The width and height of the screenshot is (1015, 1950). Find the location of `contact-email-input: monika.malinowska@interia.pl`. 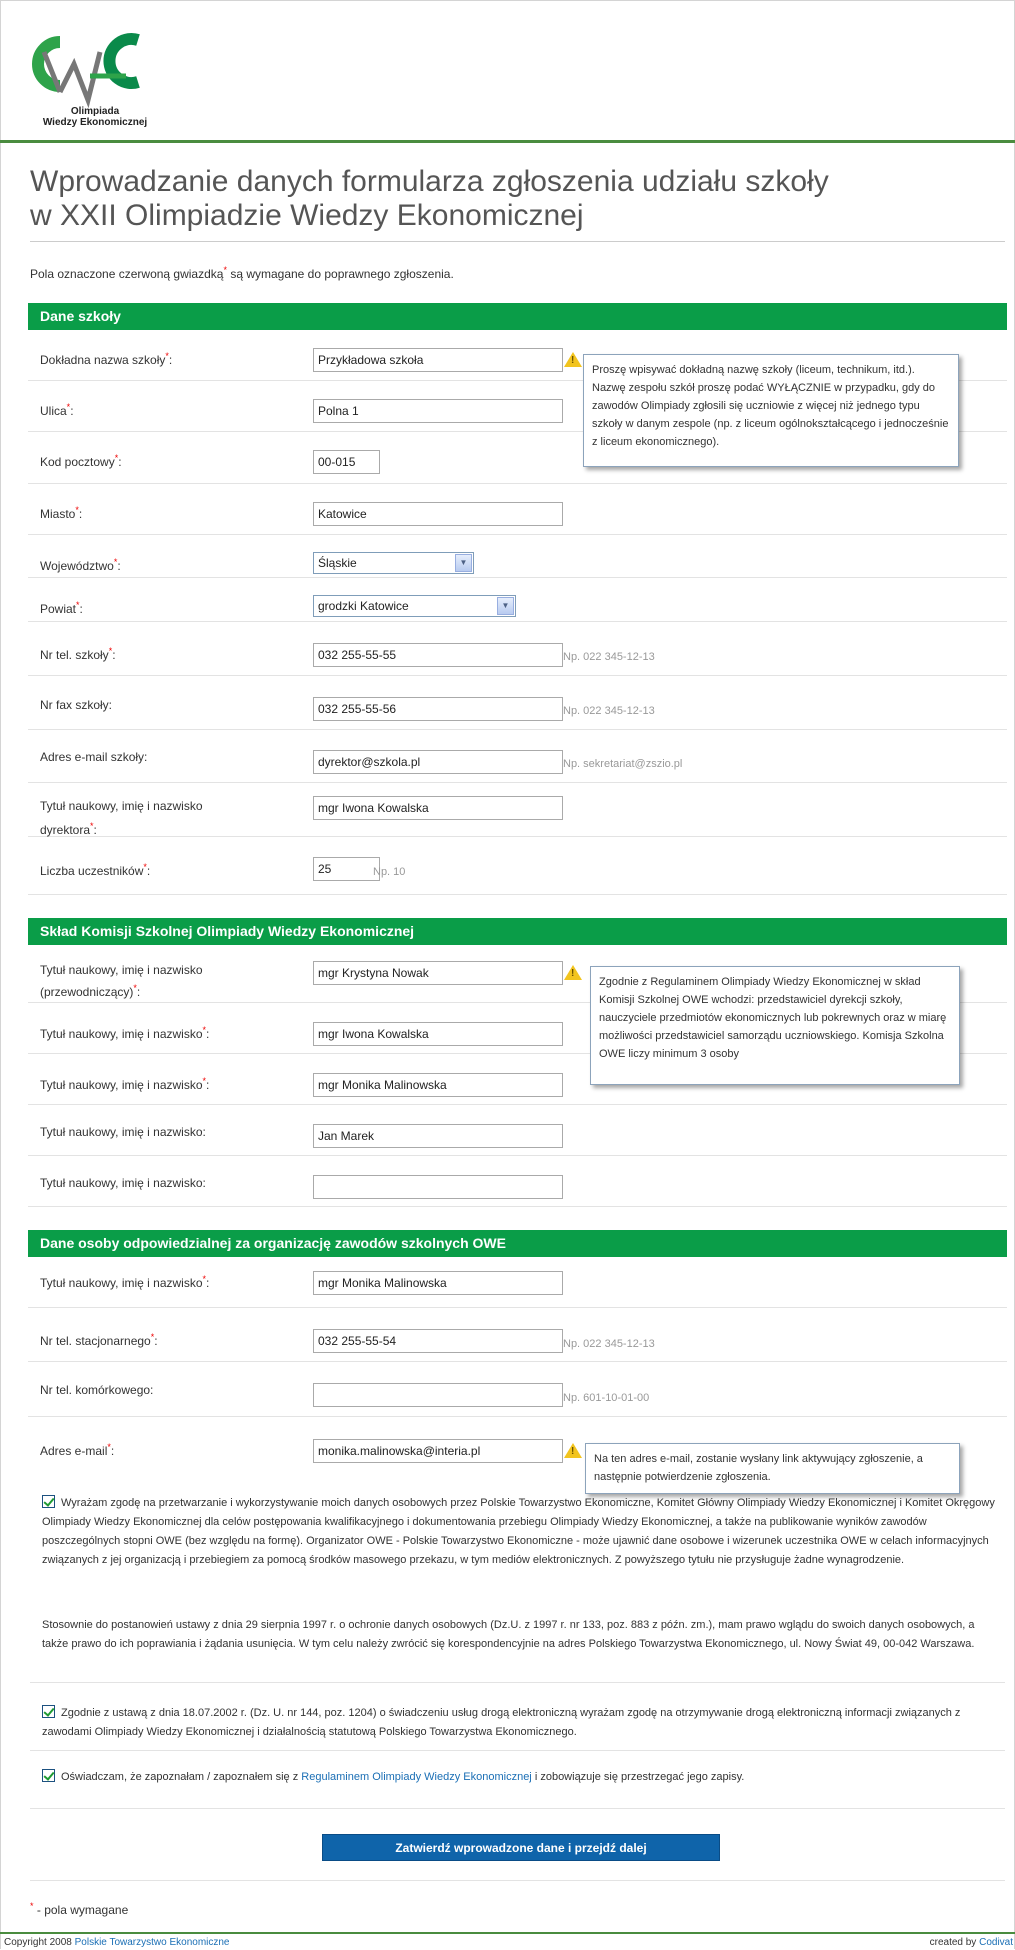

contact-email-input: monika.malinowska@interia.pl is located at coordinates (438, 1451).